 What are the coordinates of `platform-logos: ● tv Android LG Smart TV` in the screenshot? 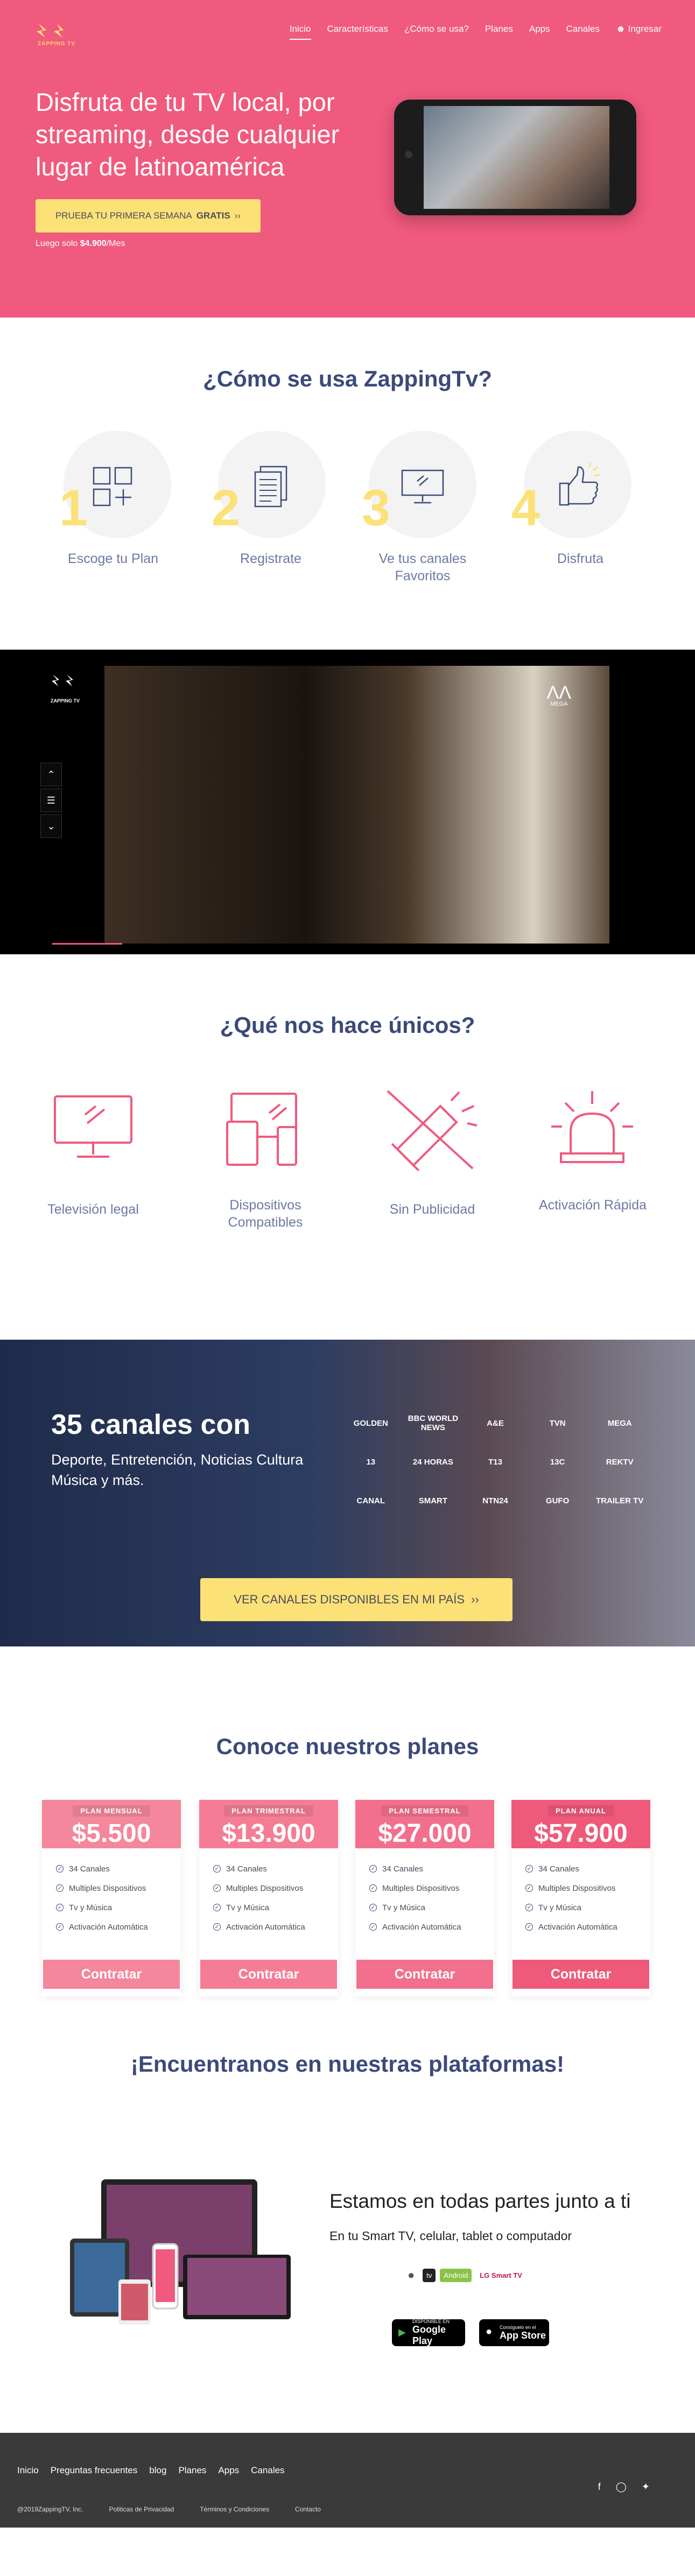 It's located at (465, 2275).